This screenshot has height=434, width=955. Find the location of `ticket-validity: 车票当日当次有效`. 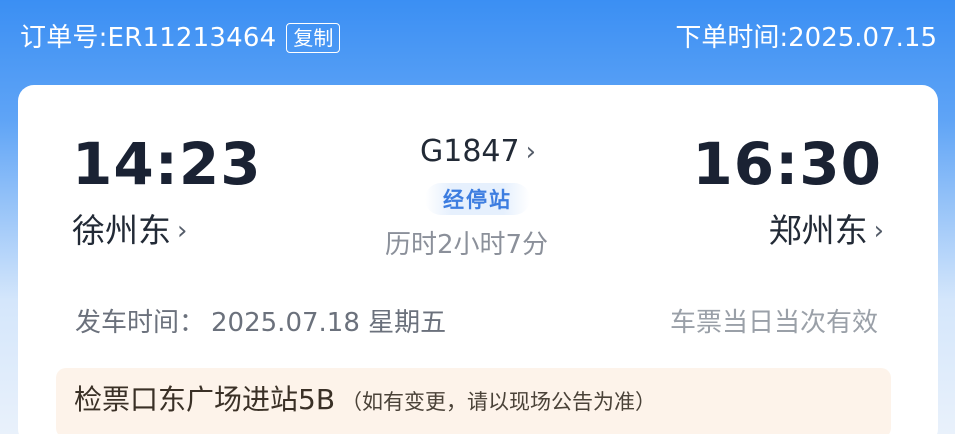

ticket-validity: 车票当日当次有效 is located at coordinates (773, 323).